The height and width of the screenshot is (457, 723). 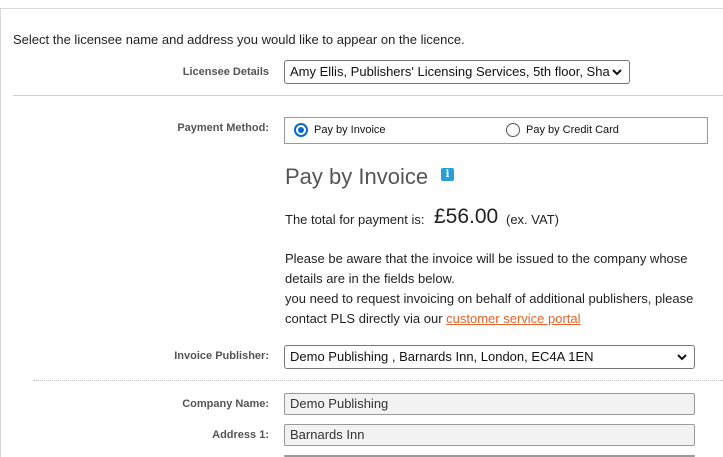 What do you see at coordinates (240, 435) in the screenshot?
I see `address-1-label: Address 1:` at bounding box center [240, 435].